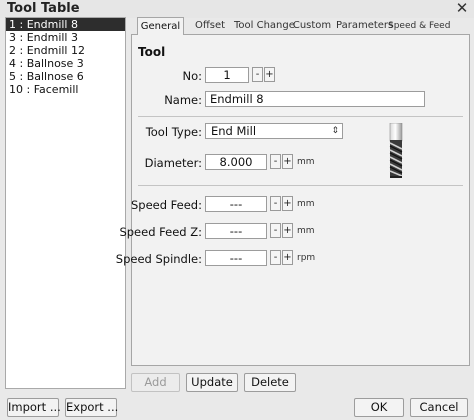 The height and width of the screenshot is (420, 474). Describe the element at coordinates (236, 231) in the screenshot. I see `speed-feed-z-input: ---` at that location.